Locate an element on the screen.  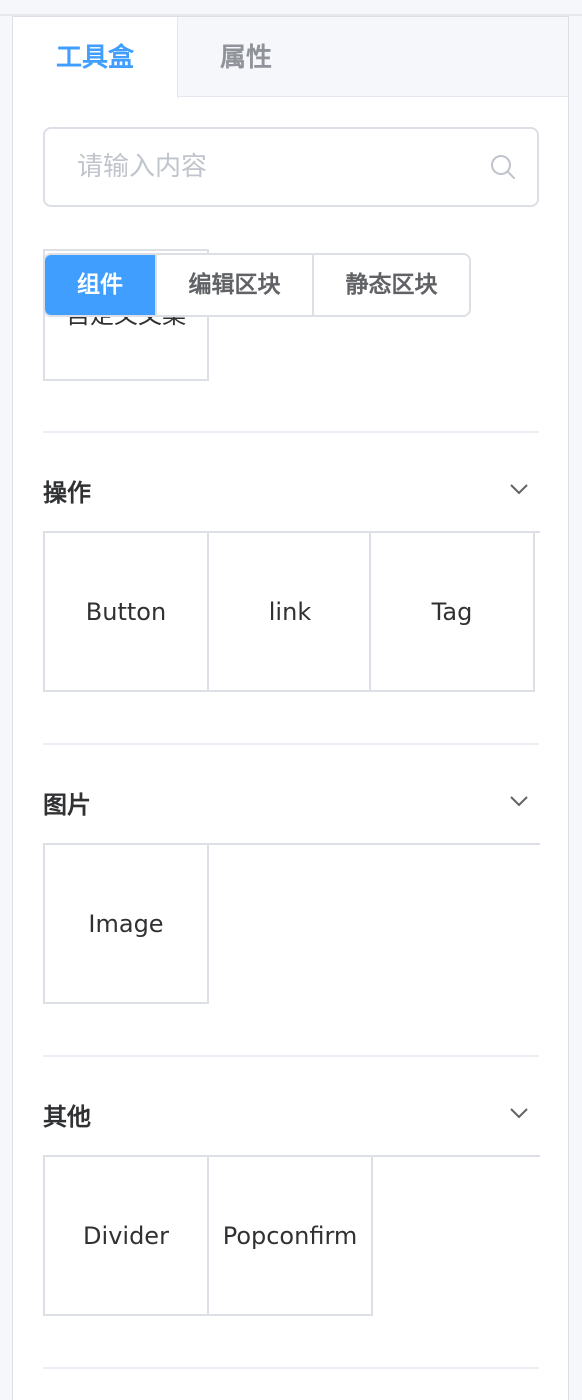
component-tile-button: Button is located at coordinates (126, 611).